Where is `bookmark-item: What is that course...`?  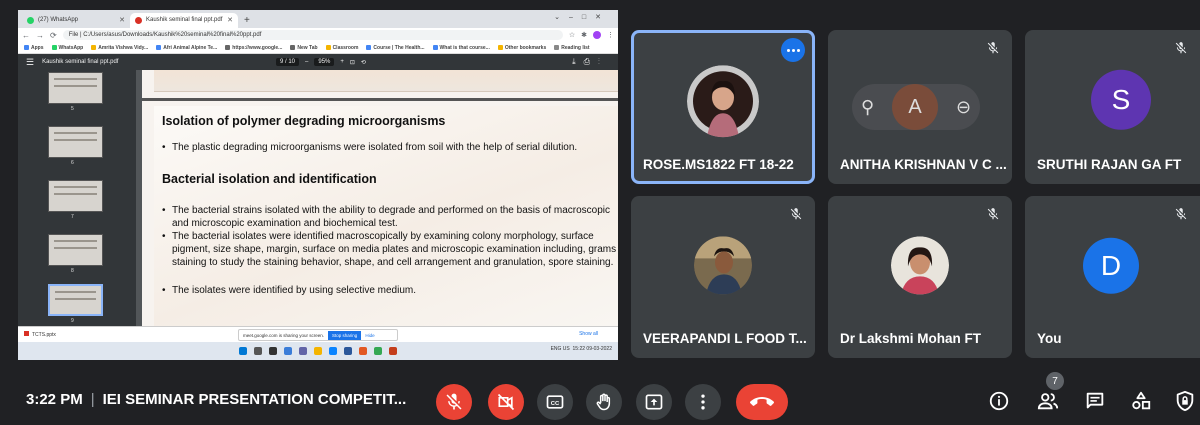 bookmark-item: What is that course... is located at coordinates (461, 48).